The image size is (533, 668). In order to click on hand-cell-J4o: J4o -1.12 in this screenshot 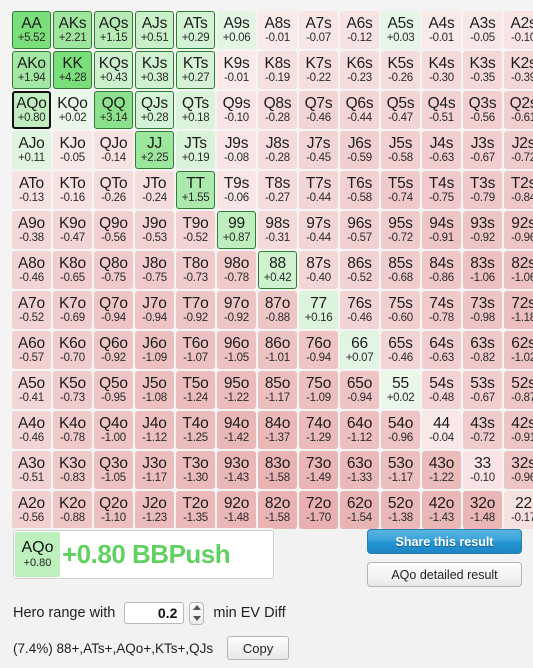, I will do `click(154, 430)`.